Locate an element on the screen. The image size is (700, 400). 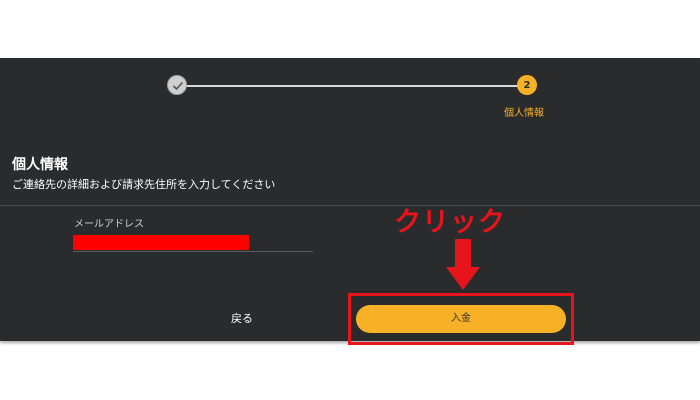
step-2-current: 2 is located at coordinates (527, 85).